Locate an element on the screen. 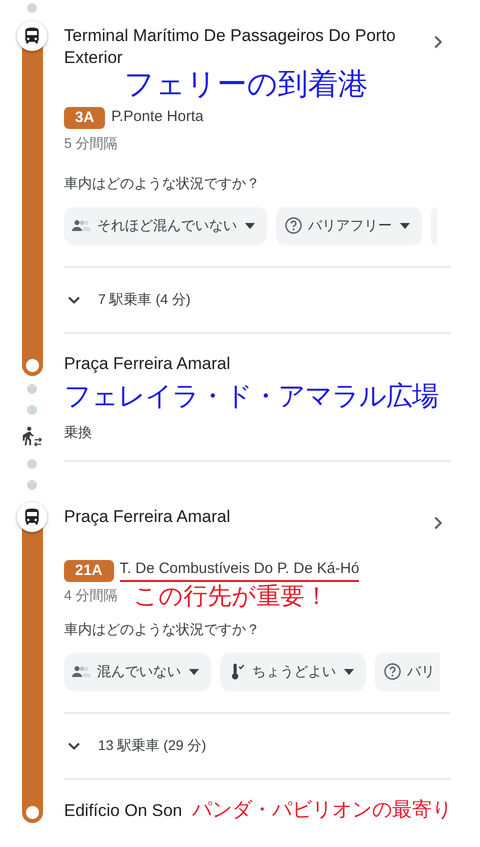 Image resolution: width=480 pixels, height=847 pixels. annotation: フェリーの到着港 is located at coordinates (246, 84).